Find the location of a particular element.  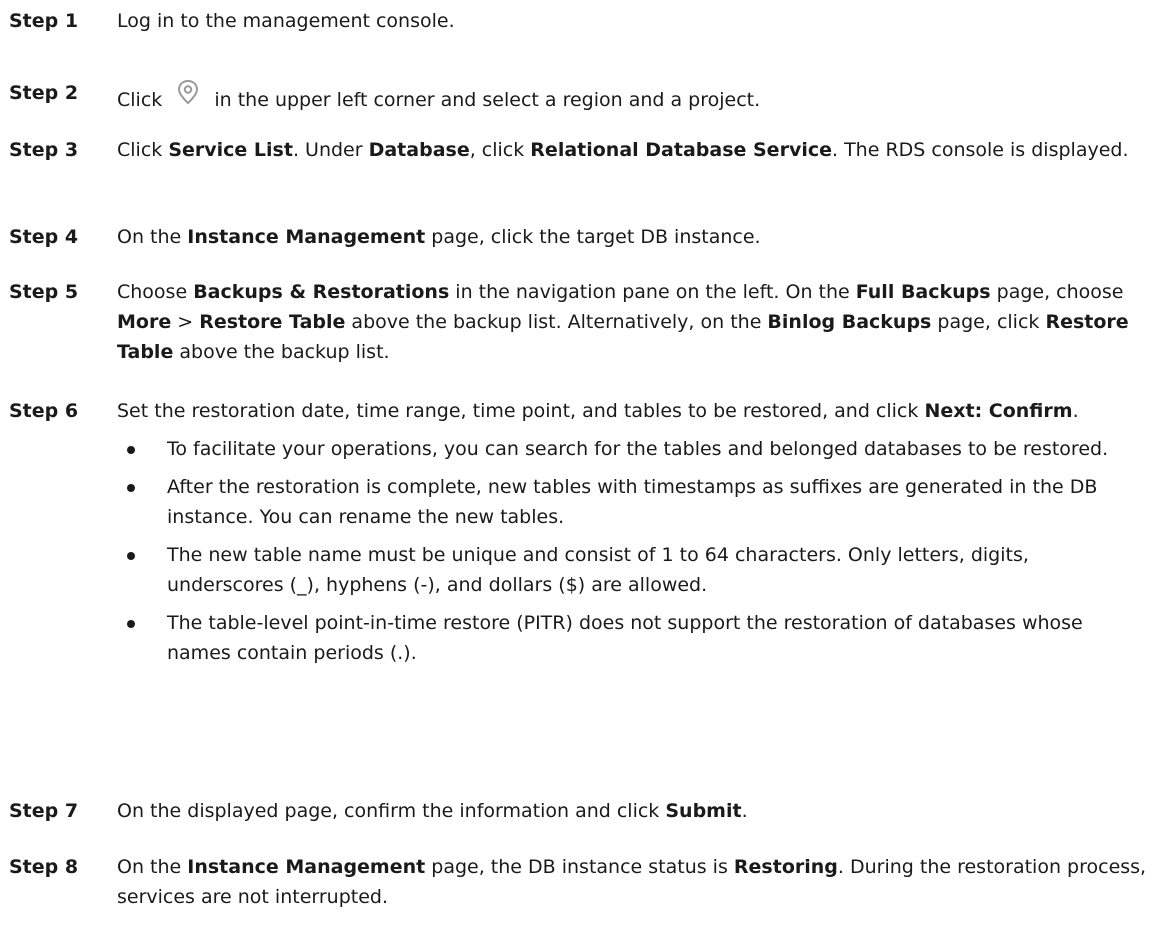

ui-term: Restore Table is located at coordinates (272, 322).